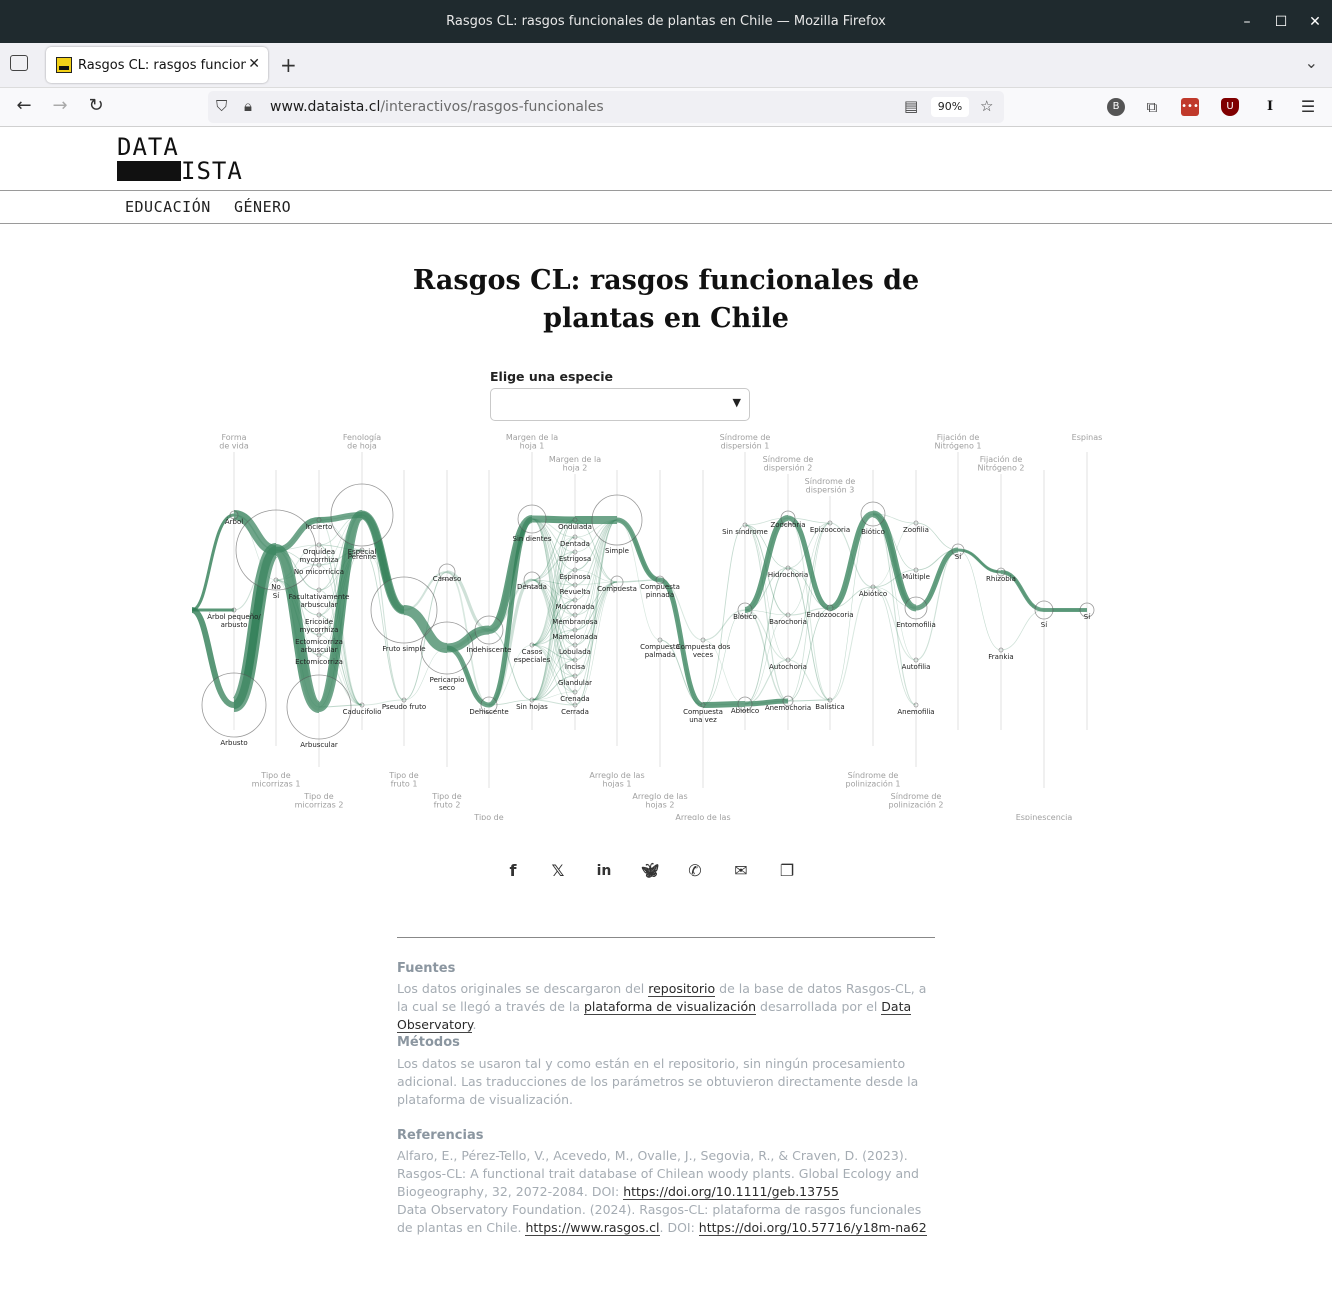  I want to click on nav-educacion: EDUCACIÓN, so click(168, 207).